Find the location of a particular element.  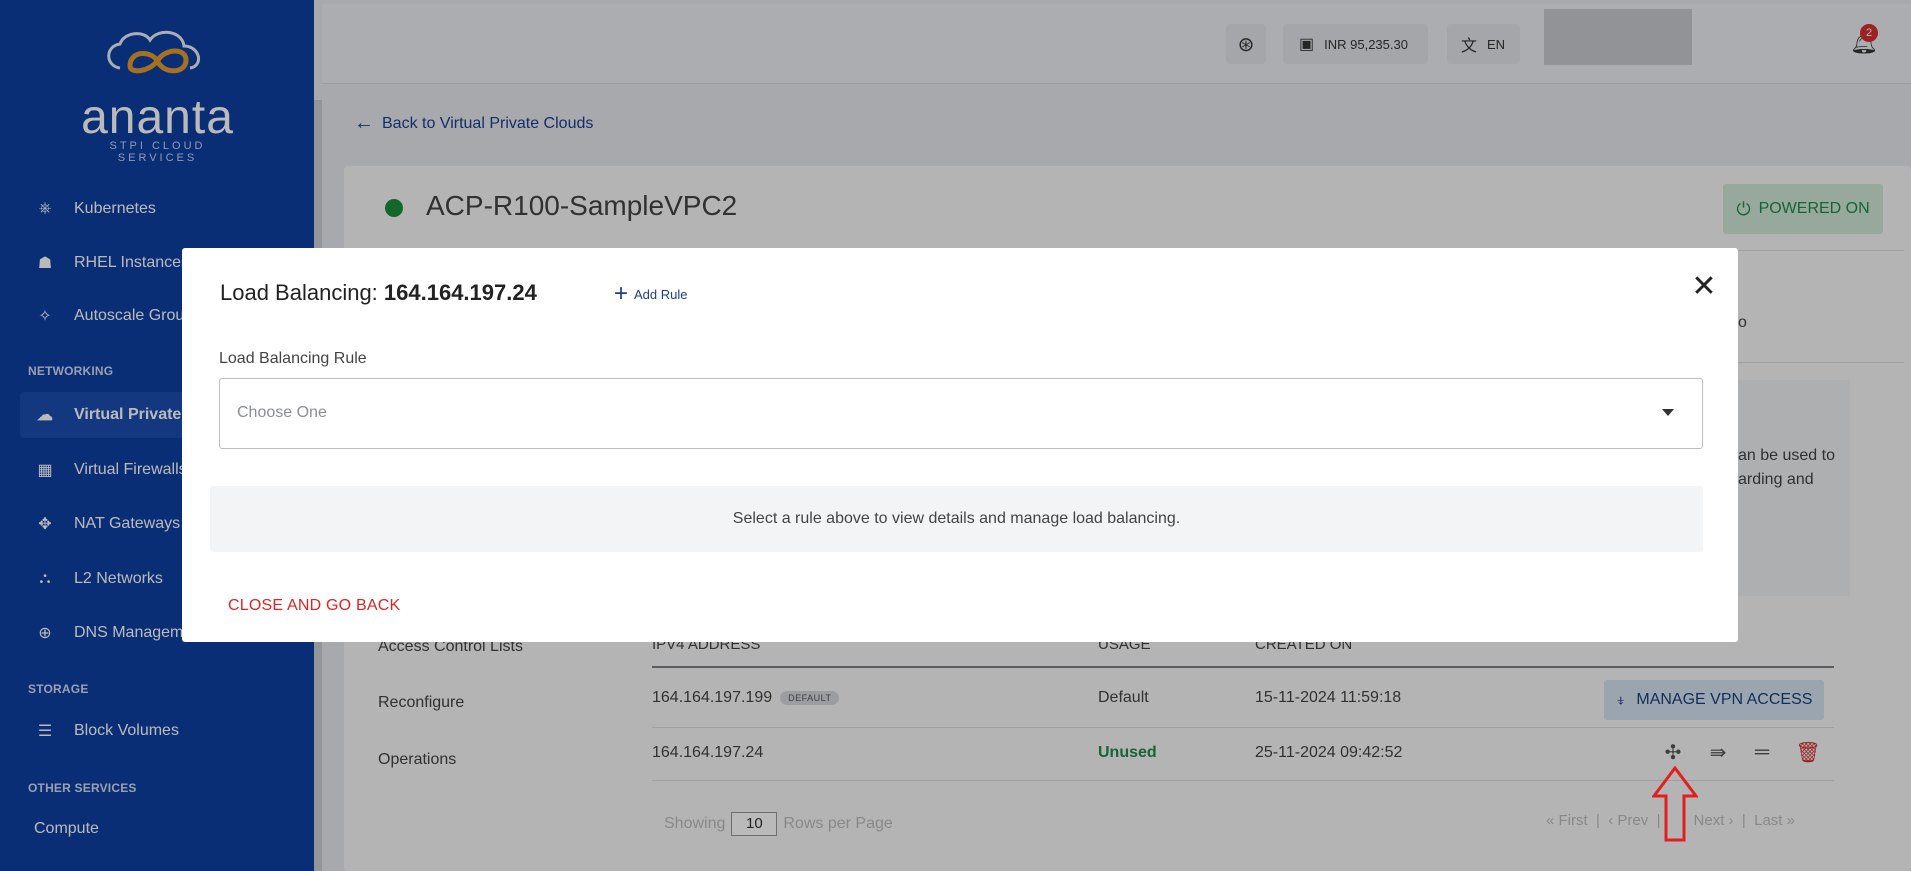

load-balancing-rule-label: Load Balancing Rule is located at coordinates (293, 358).